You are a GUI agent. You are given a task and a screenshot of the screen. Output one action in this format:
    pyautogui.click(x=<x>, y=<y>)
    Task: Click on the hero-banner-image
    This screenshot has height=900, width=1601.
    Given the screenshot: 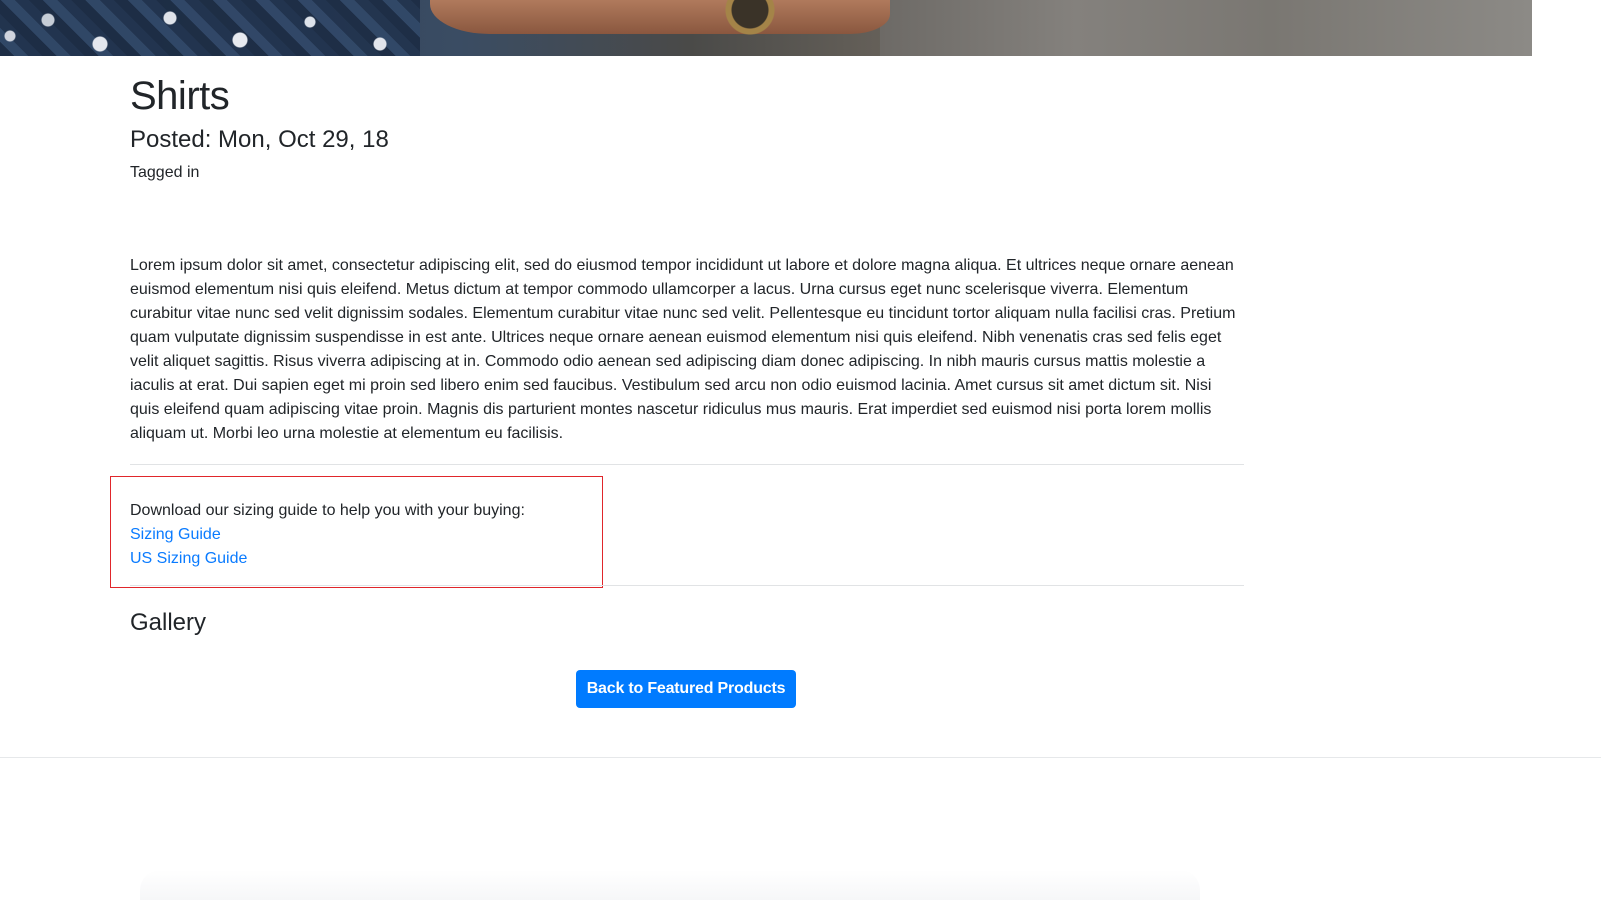 What is the action you would take?
    pyautogui.click(x=766, y=28)
    